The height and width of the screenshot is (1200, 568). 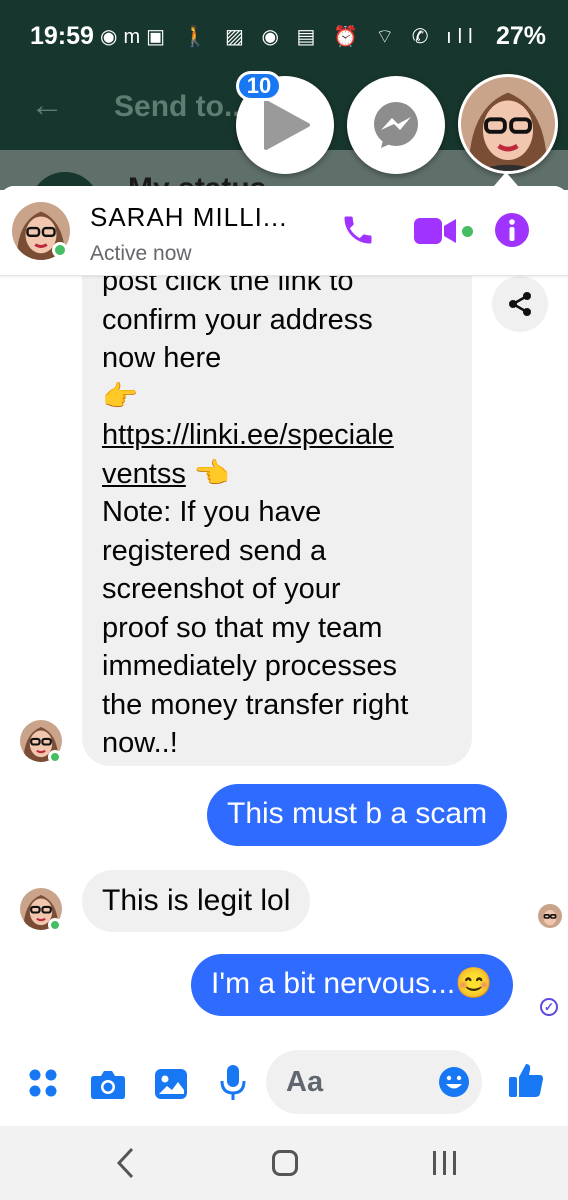 I want to click on outgoing-message: This must b a scam, so click(x=357, y=815).